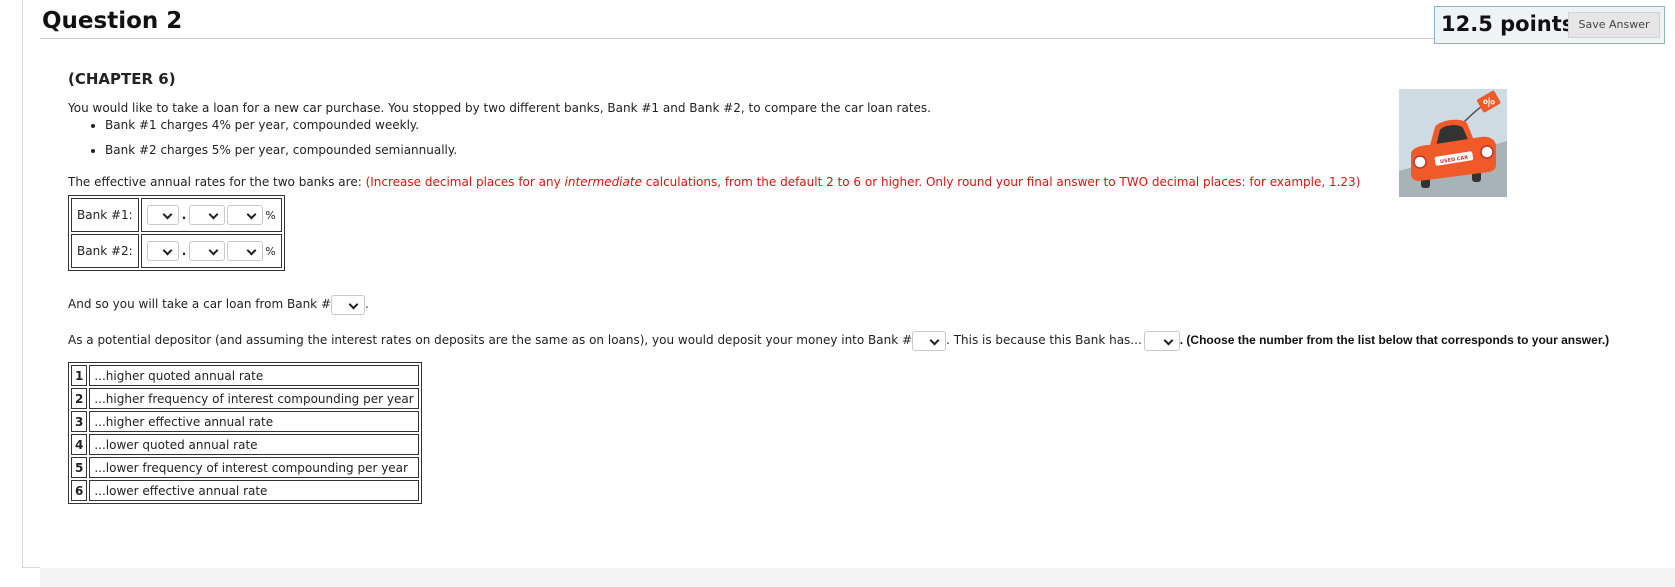 This screenshot has width=1675, height=587. What do you see at coordinates (79, 444) in the screenshot?
I see `choice-number: 4` at bounding box center [79, 444].